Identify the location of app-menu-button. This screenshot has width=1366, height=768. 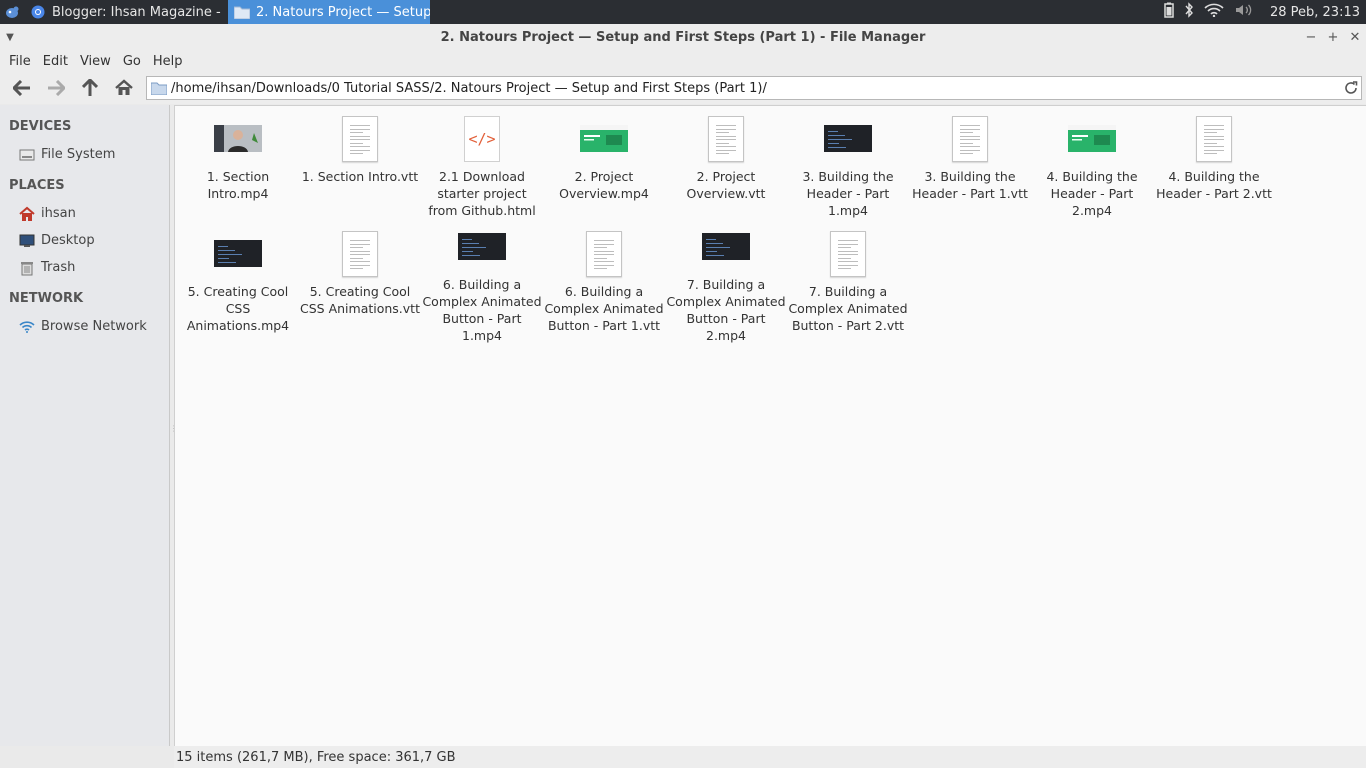
(12, 12).